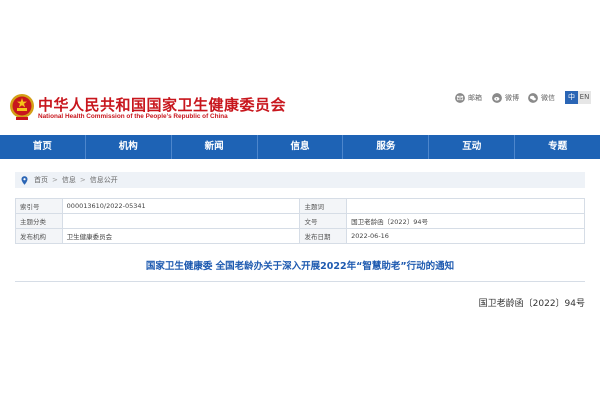  What do you see at coordinates (533, 98) in the screenshot?
I see `wechat-icon` at bounding box center [533, 98].